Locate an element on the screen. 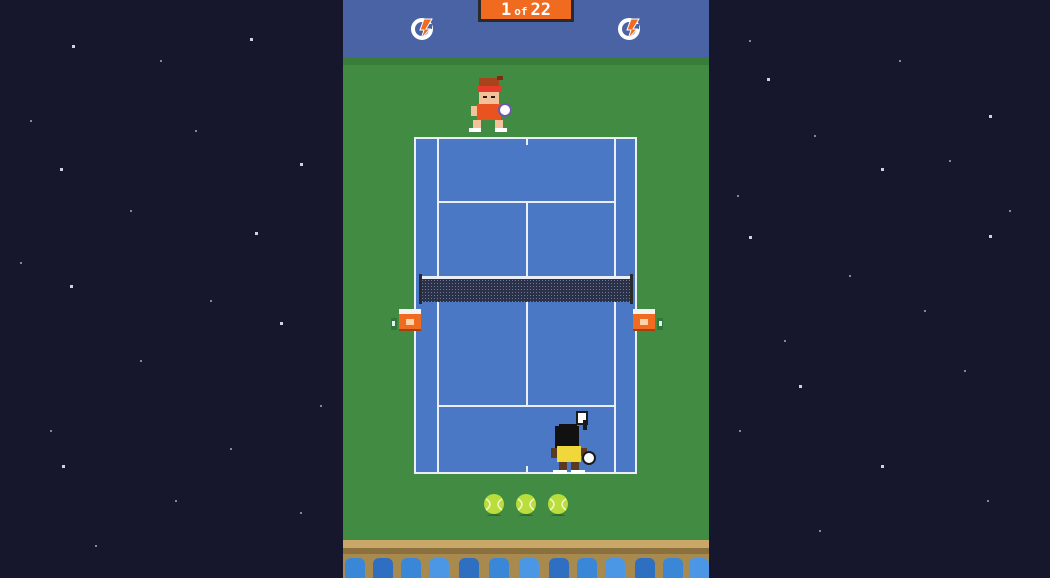 This screenshot has height=578, width=1050. center-mark-bottom is located at coordinates (527, 469).